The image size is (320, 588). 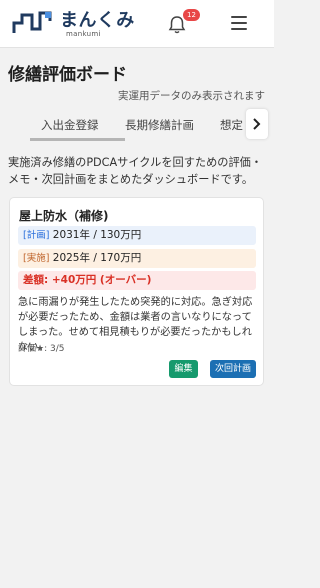 I want to click on app-header: まんくみ mankumi 12, so click(x=137, y=24).